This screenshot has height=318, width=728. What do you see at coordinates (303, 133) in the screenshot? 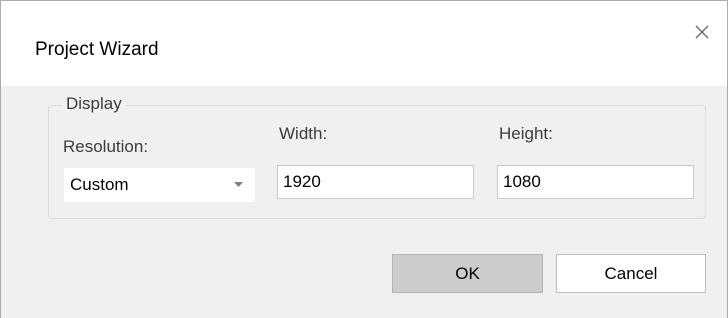
I see `width-label: Width:` at bounding box center [303, 133].